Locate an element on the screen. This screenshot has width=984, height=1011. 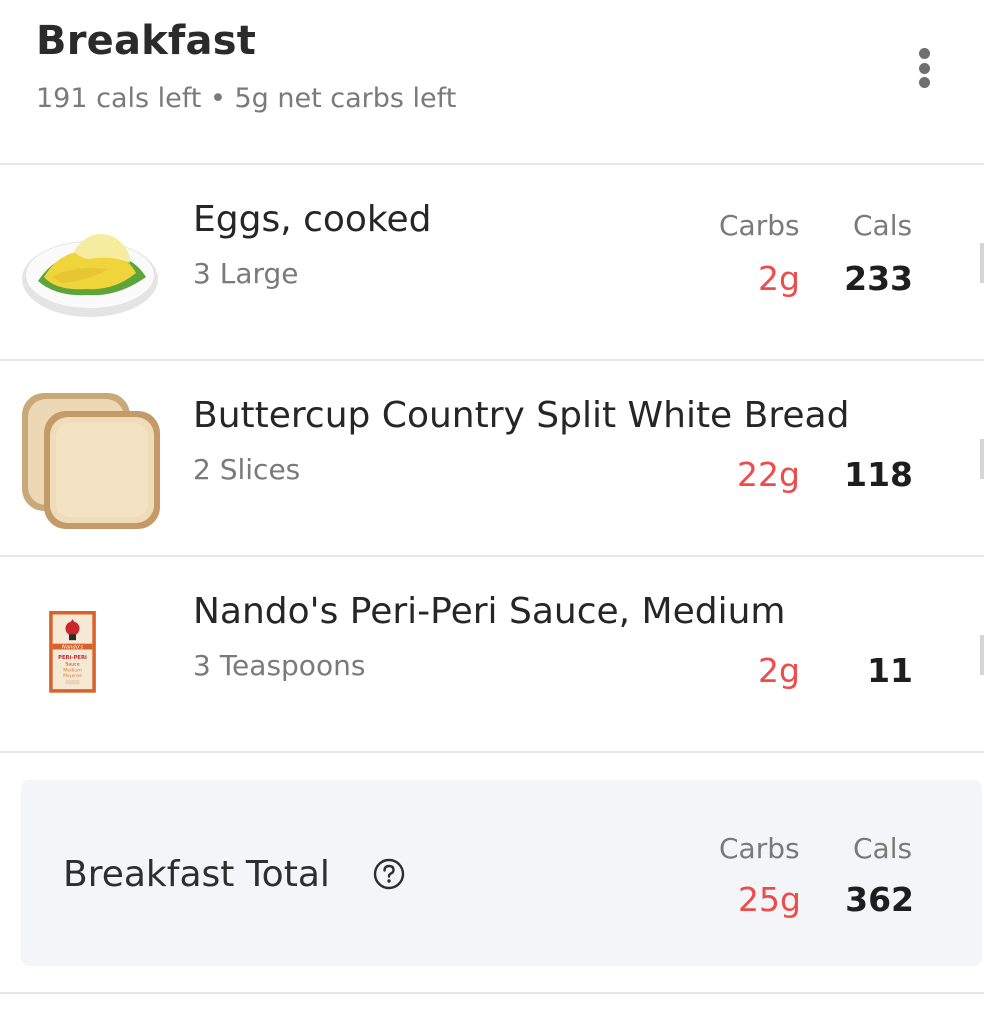
eggs-image is located at coordinates (90, 275).